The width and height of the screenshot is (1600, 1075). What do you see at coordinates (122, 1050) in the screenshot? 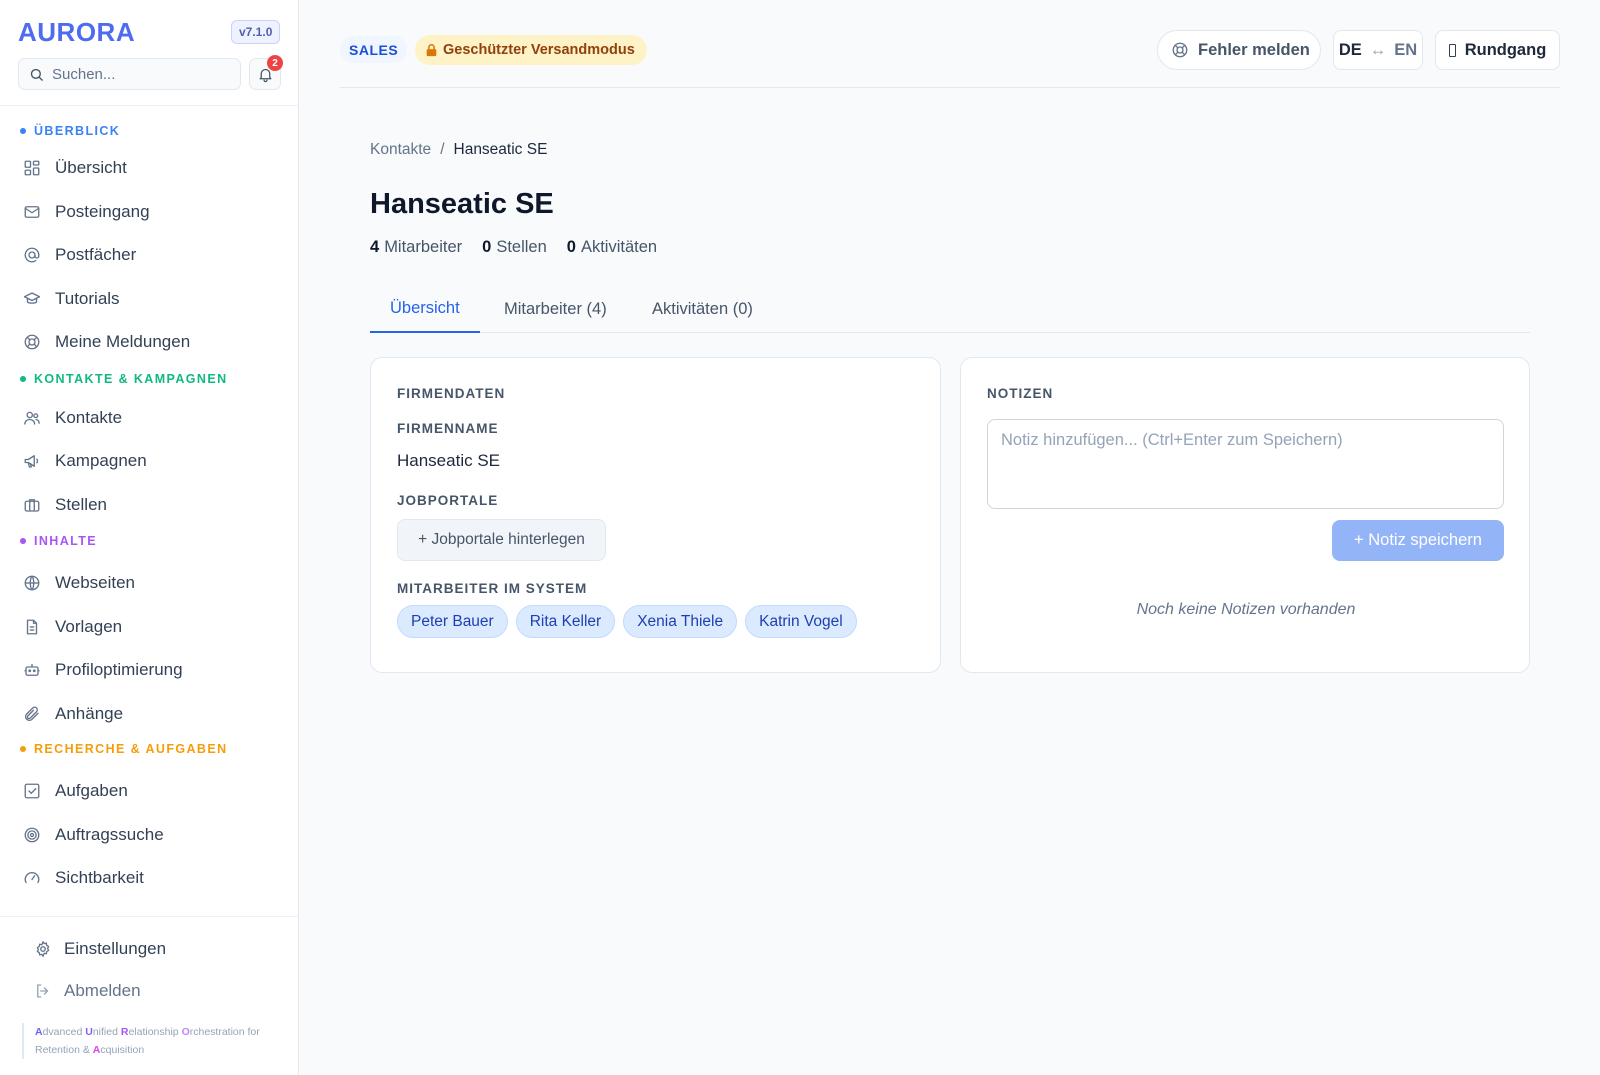
I see `tagline-word: cquisition` at bounding box center [122, 1050].